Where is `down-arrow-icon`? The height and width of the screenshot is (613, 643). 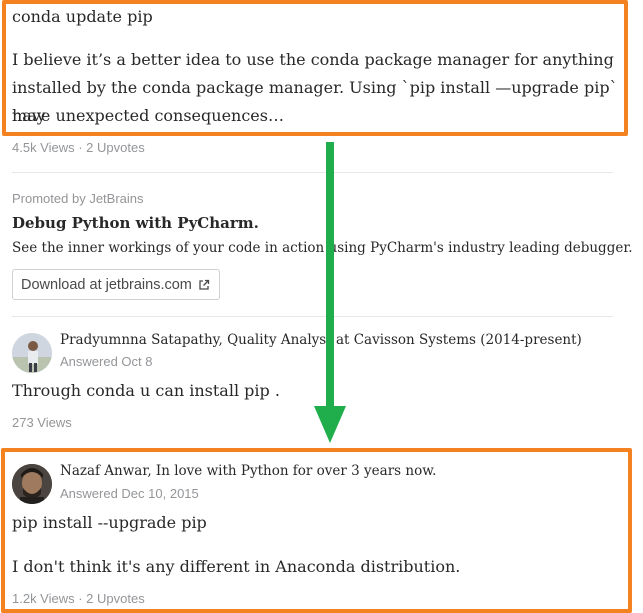
down-arrow-icon is located at coordinates (330, 292).